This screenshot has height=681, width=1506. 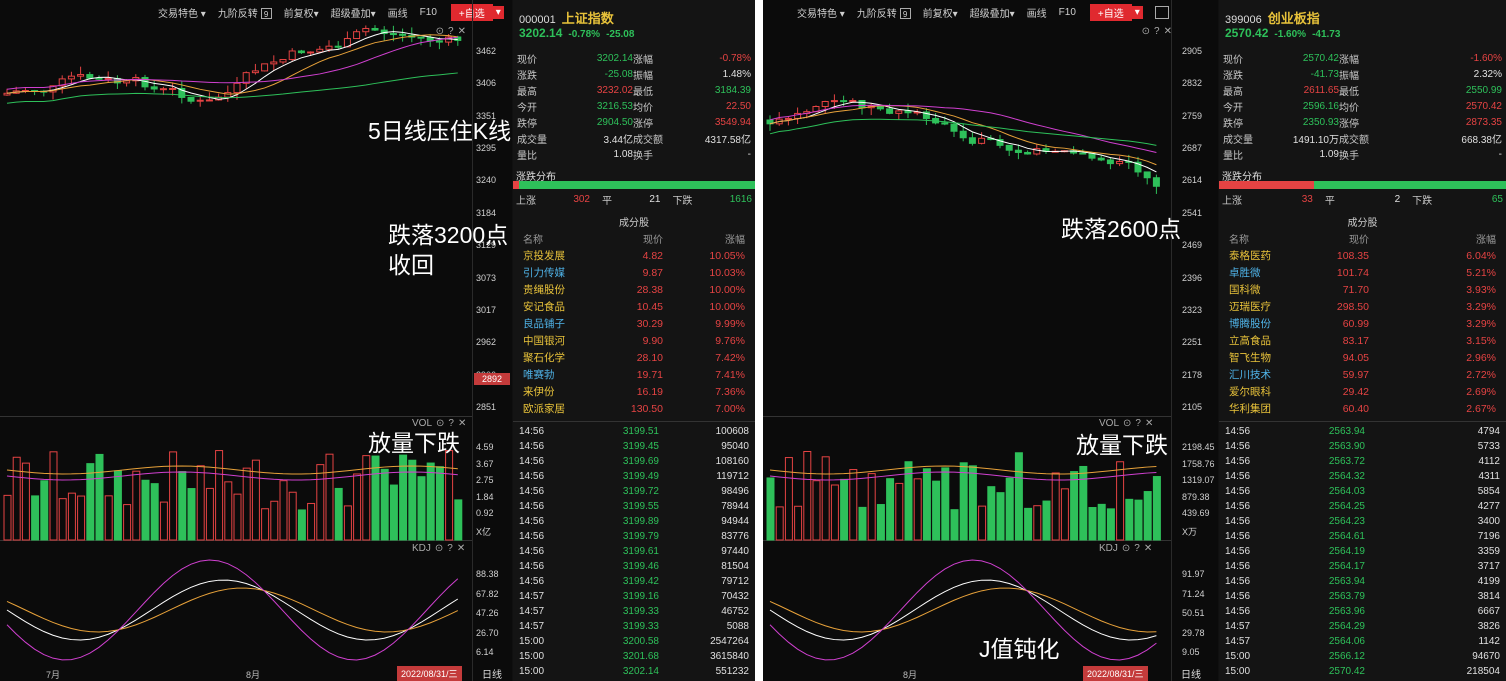 I want to click on kdj-title: KDJ, so click(x=421, y=548).